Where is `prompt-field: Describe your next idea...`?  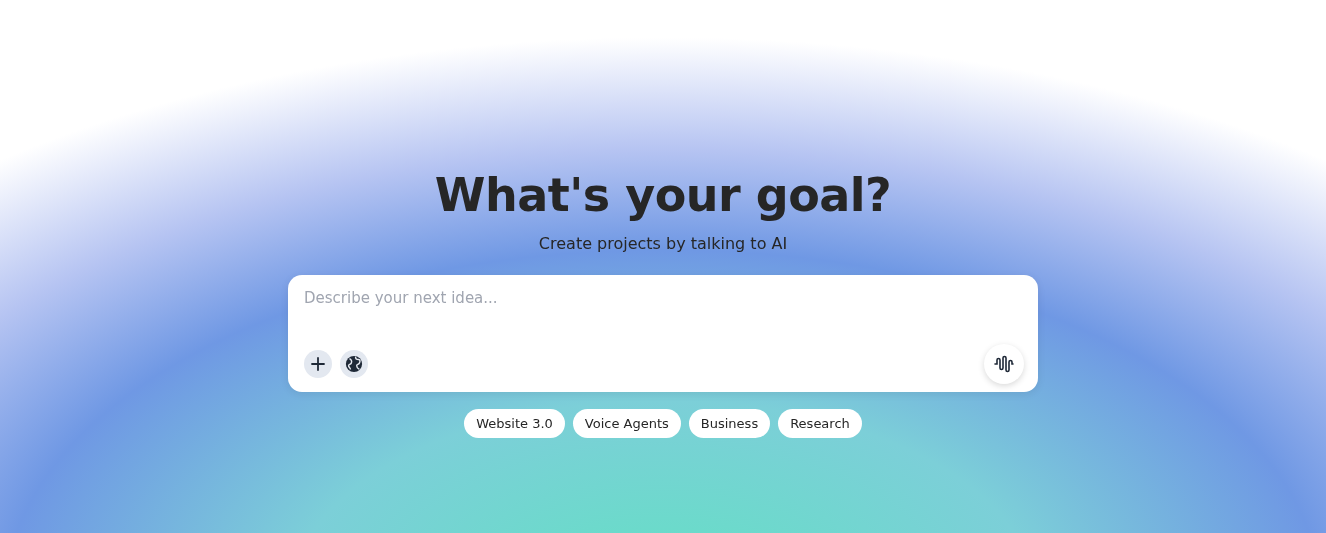
prompt-field: Describe your next idea... is located at coordinates (663, 333).